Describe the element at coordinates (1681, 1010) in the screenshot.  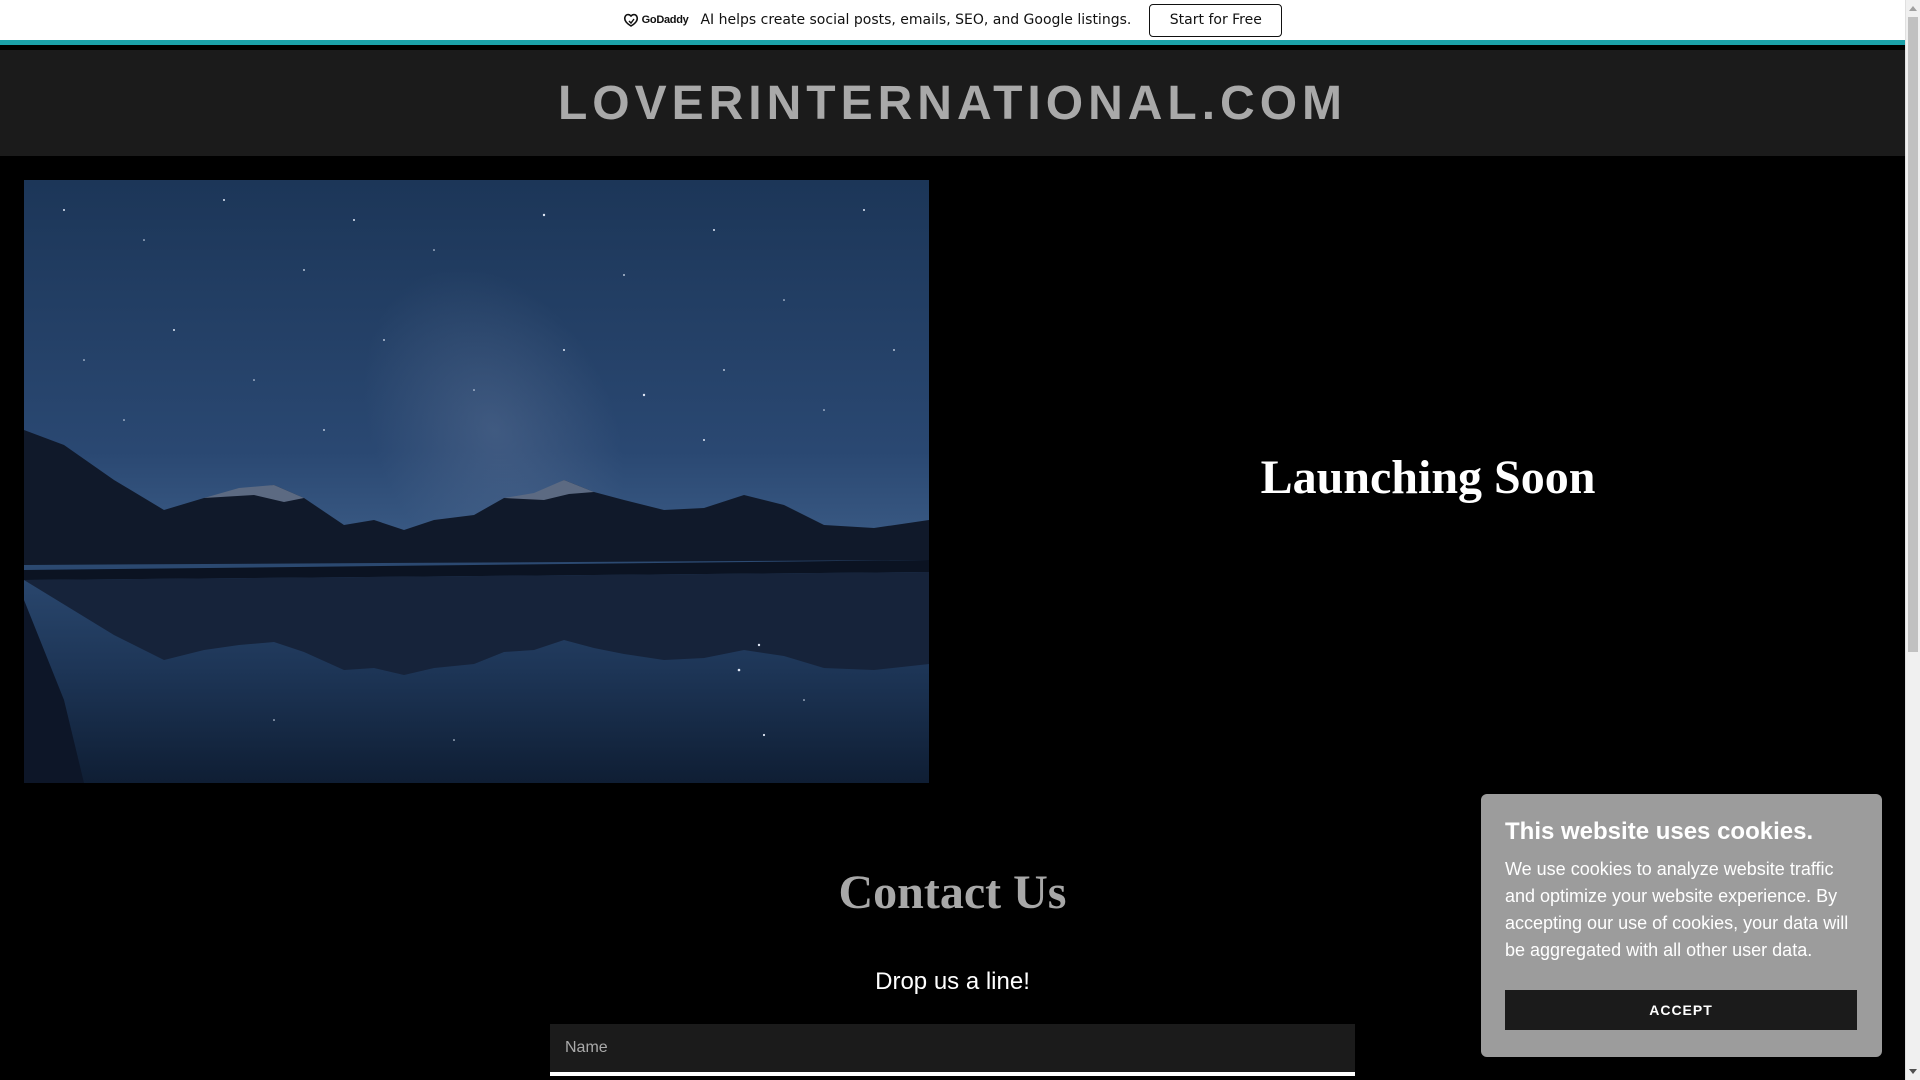
I see `accept-cookies-button: ACCEPT` at that location.